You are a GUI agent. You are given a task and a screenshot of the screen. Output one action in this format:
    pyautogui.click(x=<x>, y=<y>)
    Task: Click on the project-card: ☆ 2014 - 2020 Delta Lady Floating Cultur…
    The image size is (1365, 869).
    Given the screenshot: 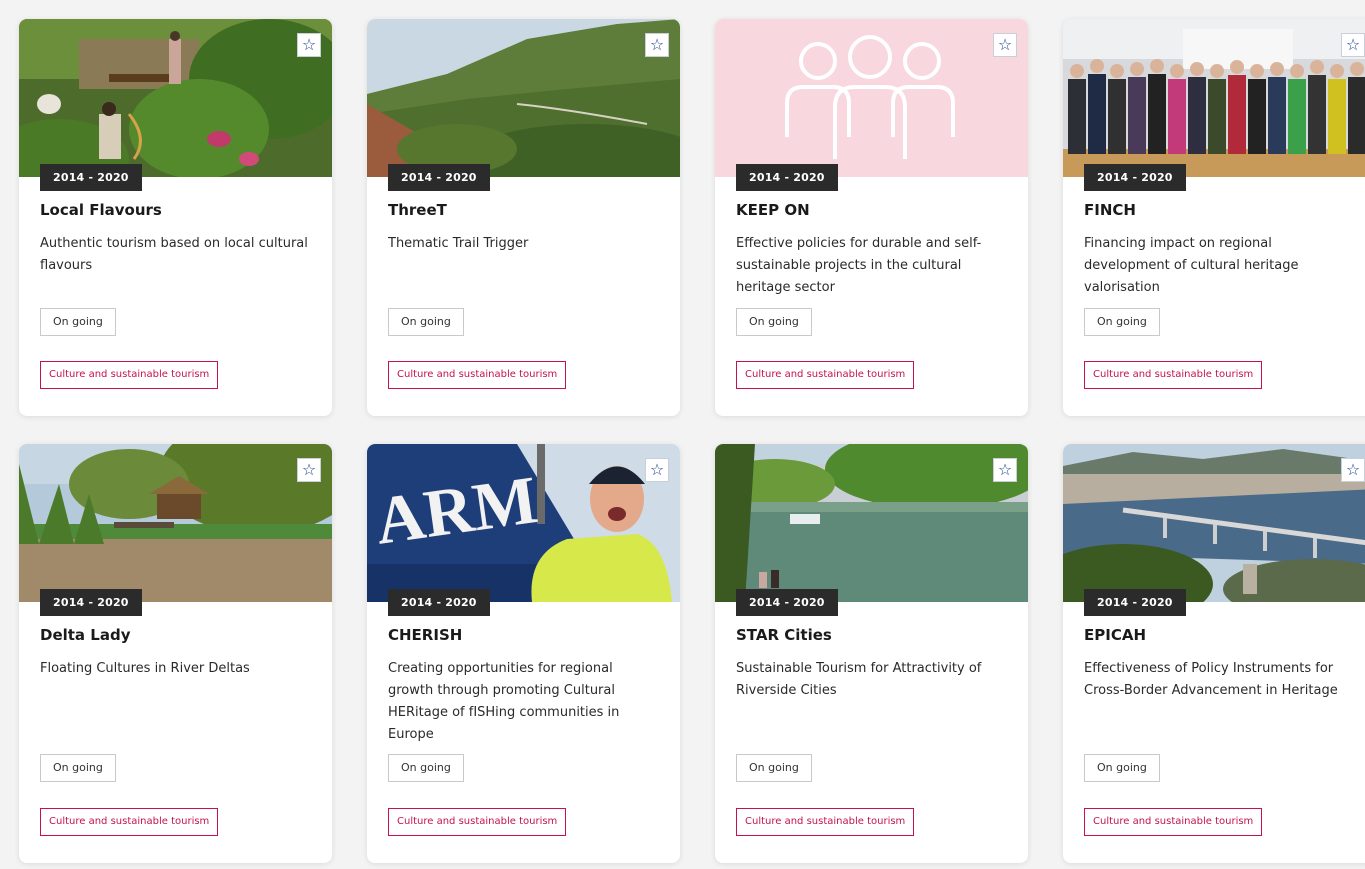 What is the action you would take?
    pyautogui.click(x=175, y=653)
    